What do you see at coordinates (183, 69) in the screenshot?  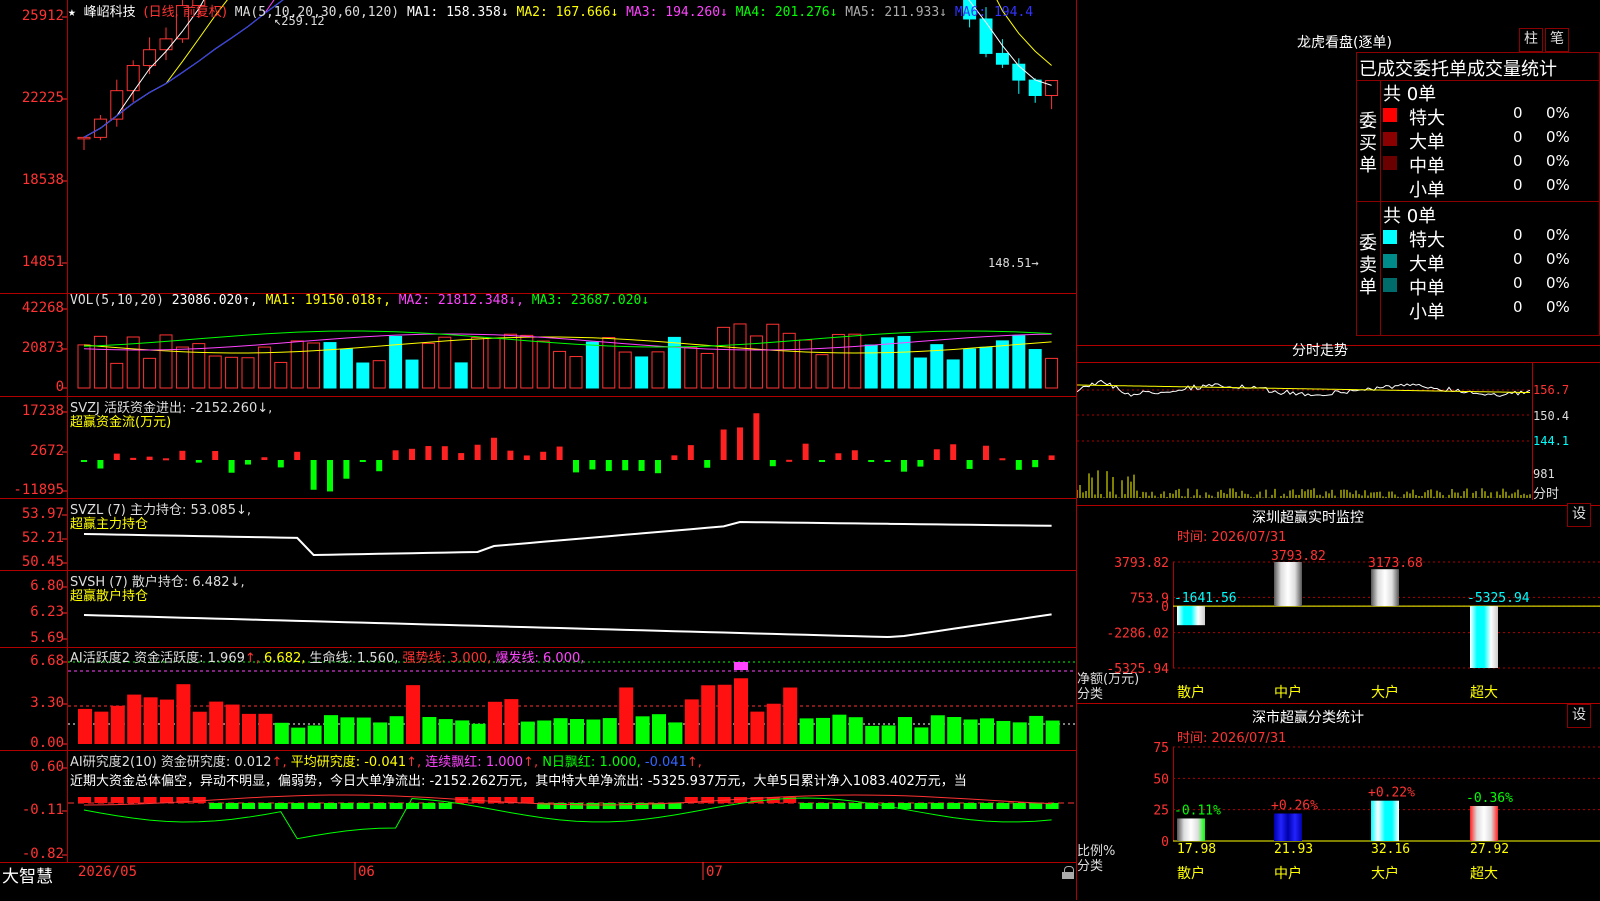 I see `moving-average-line` at bounding box center [183, 69].